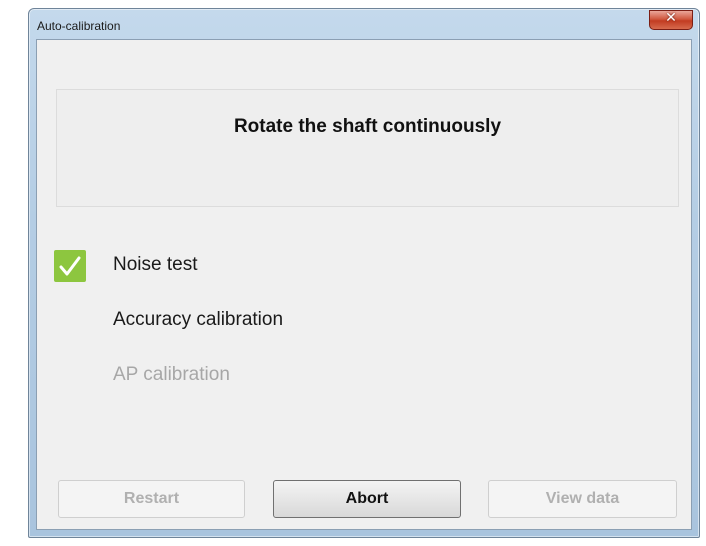  I want to click on restart-button: Restart, so click(151, 499).